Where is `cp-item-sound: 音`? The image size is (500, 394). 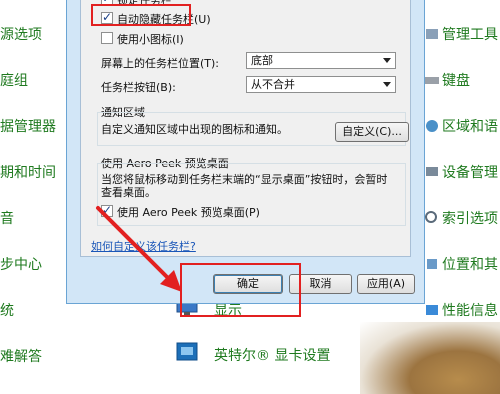
cp-item-sound: 音 is located at coordinates (7, 218).